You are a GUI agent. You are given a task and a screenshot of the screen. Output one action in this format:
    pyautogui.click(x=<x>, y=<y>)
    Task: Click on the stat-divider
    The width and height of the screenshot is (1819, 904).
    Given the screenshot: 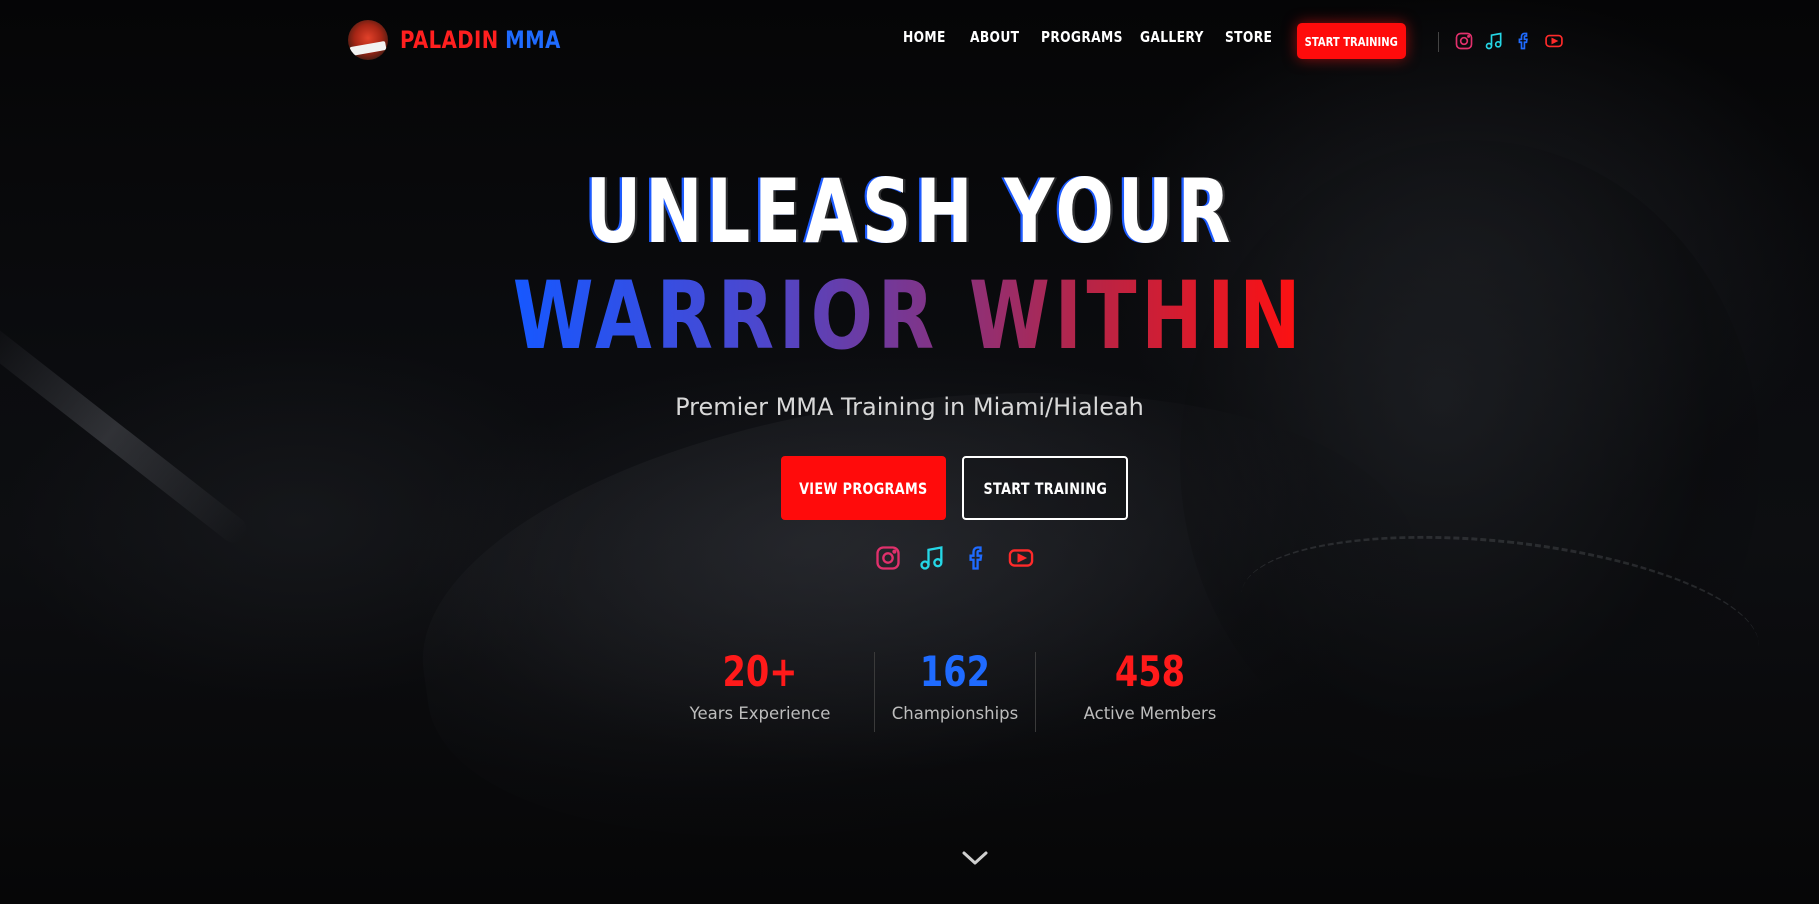 What is the action you would take?
    pyautogui.click(x=1035, y=692)
    